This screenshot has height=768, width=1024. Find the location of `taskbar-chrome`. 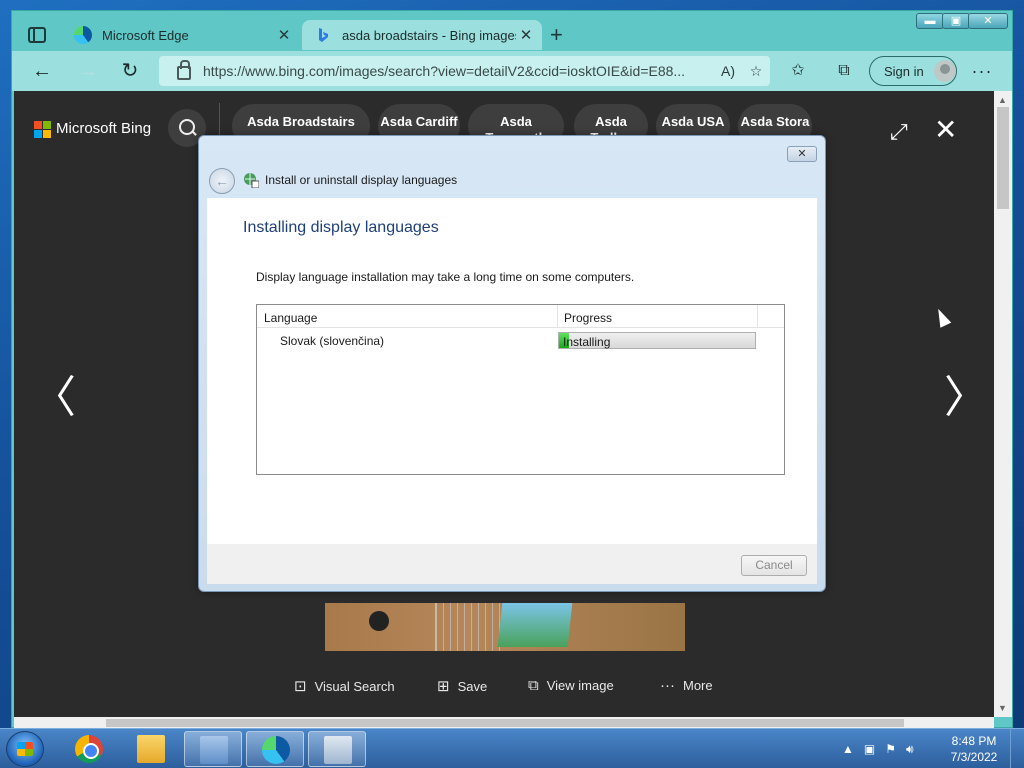

taskbar-chrome is located at coordinates (89, 749).